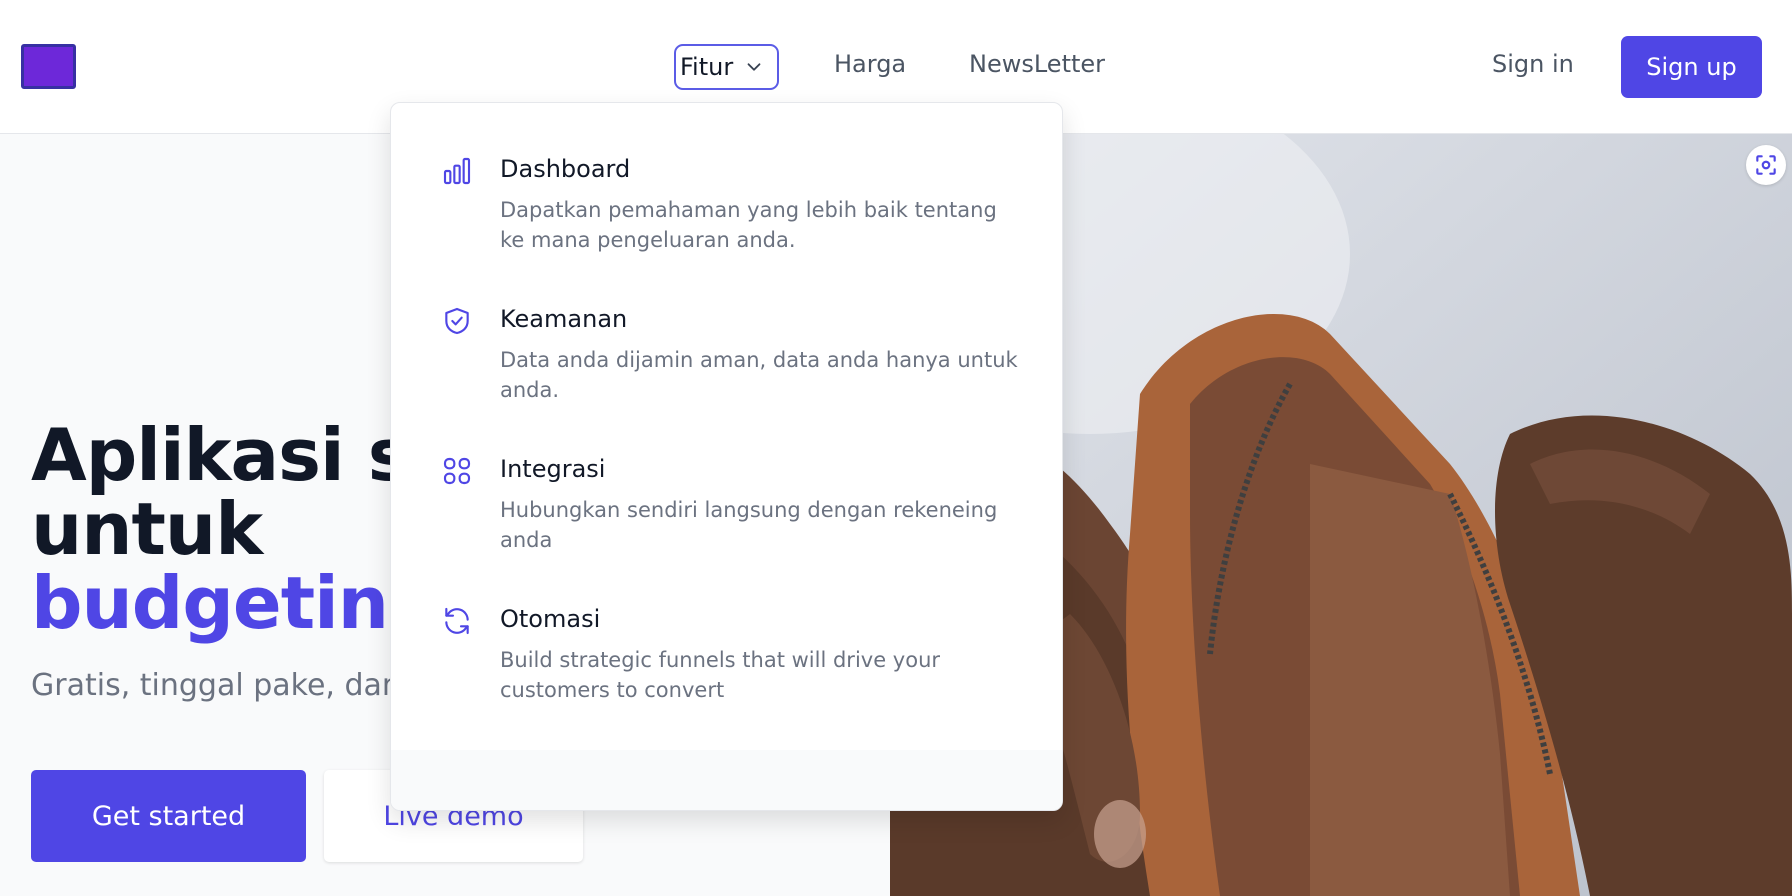 The height and width of the screenshot is (896, 1792). I want to click on logo, so click(48, 66).